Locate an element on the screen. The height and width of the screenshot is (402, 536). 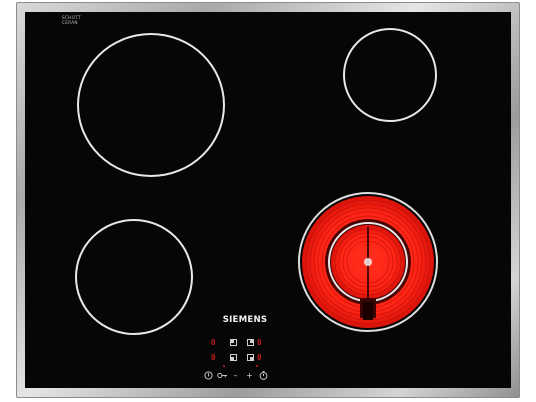
zone-rear-right is located at coordinates (390, 75).